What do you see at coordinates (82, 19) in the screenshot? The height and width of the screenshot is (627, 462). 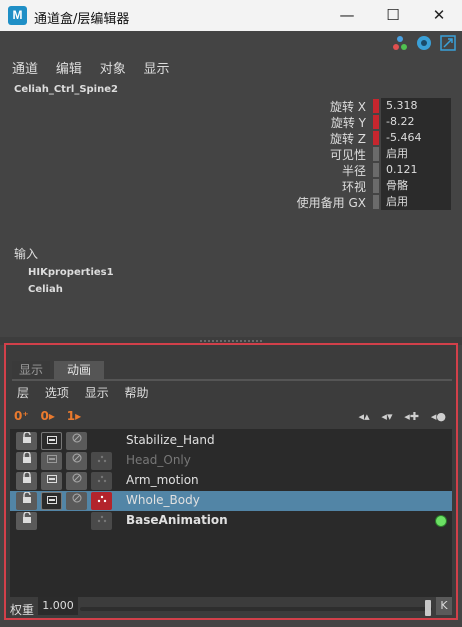 I see `window-title: 通道盒/层编辑器` at bounding box center [82, 19].